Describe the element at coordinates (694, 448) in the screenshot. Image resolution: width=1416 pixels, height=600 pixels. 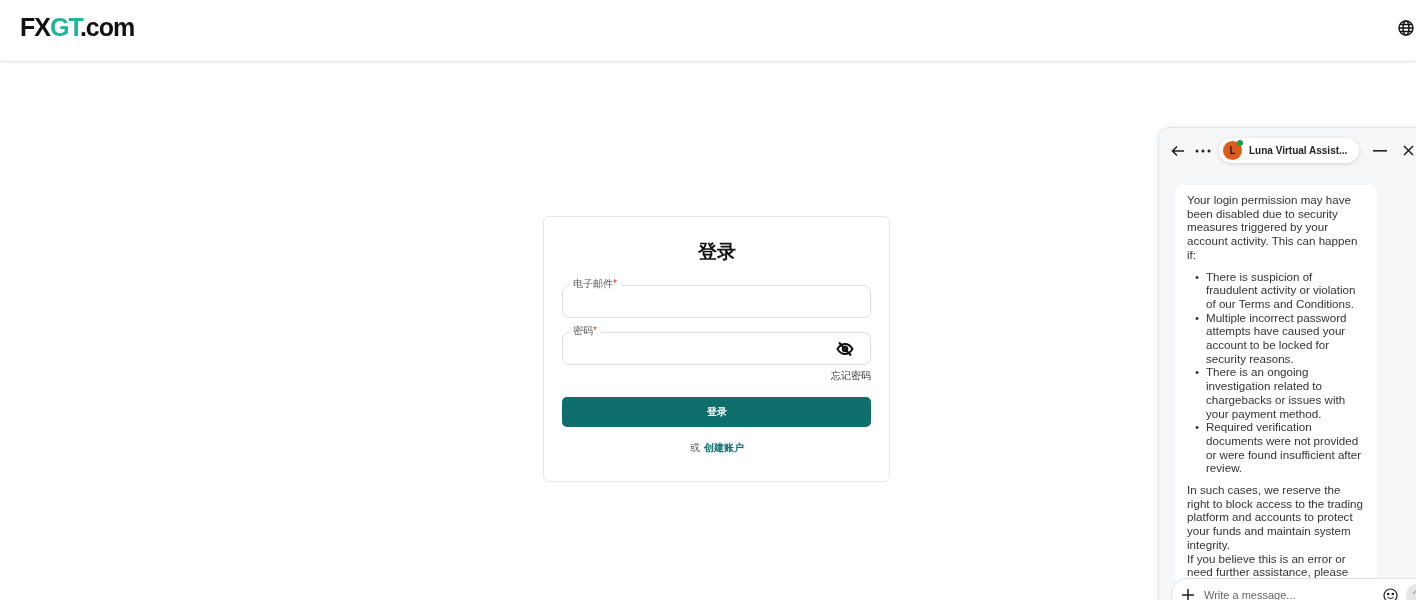
I see `or-text: 或` at that location.